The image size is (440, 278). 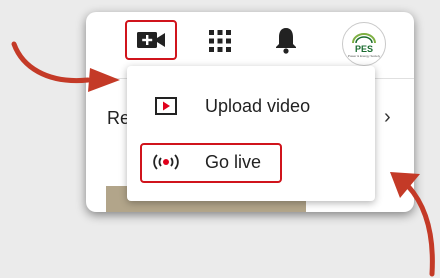 What do you see at coordinates (258, 105) in the screenshot?
I see `menu-item-label: Upload video` at bounding box center [258, 105].